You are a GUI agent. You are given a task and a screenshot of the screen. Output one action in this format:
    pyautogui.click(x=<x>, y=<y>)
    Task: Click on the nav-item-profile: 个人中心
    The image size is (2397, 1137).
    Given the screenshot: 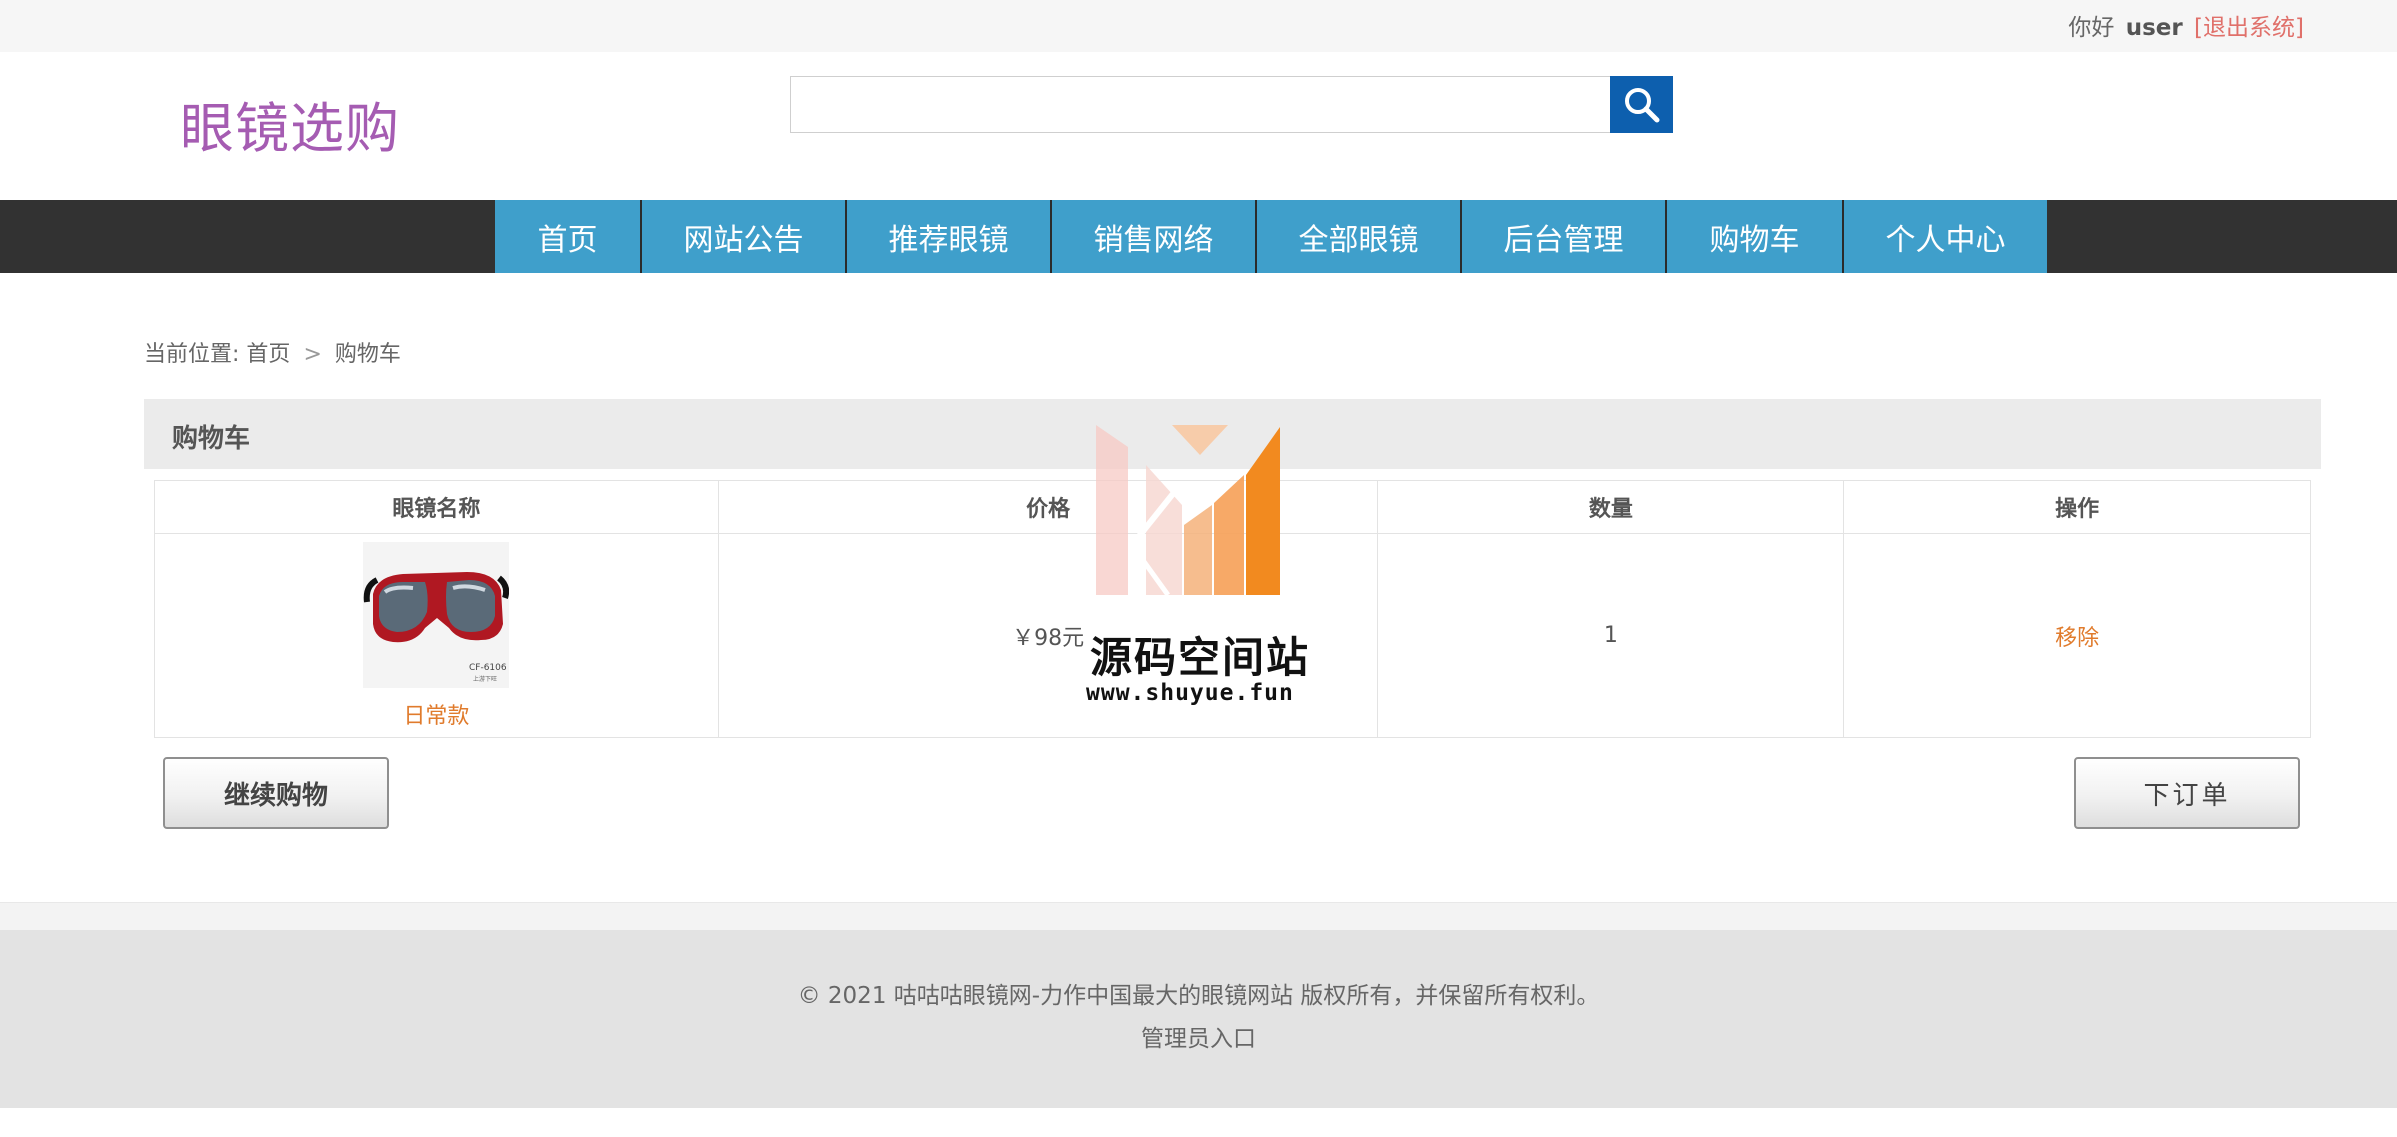 What is the action you would take?
    pyautogui.click(x=1945, y=236)
    